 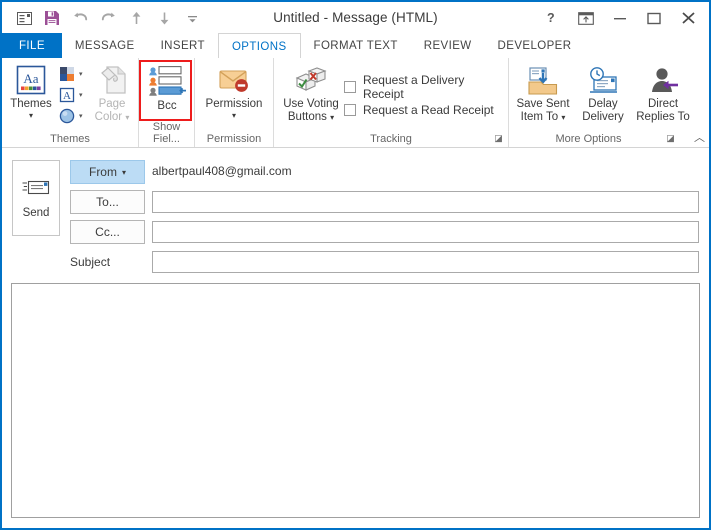 What do you see at coordinates (36, 190) in the screenshot?
I see `send-icon` at bounding box center [36, 190].